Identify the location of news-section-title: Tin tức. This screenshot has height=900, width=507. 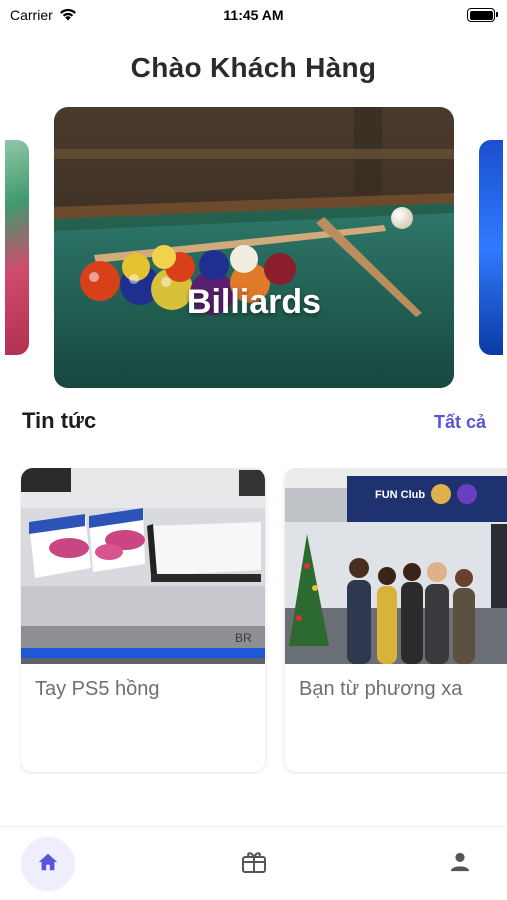
(59, 420).